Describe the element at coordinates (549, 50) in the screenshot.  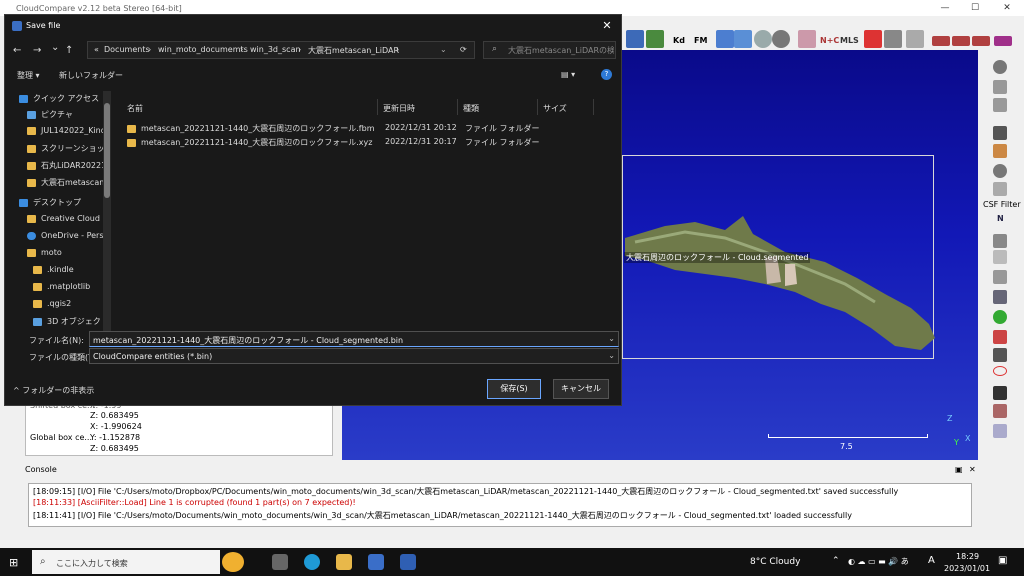
I see `search-box: ⌕ 大震石metascan_LiDARの検索` at that location.